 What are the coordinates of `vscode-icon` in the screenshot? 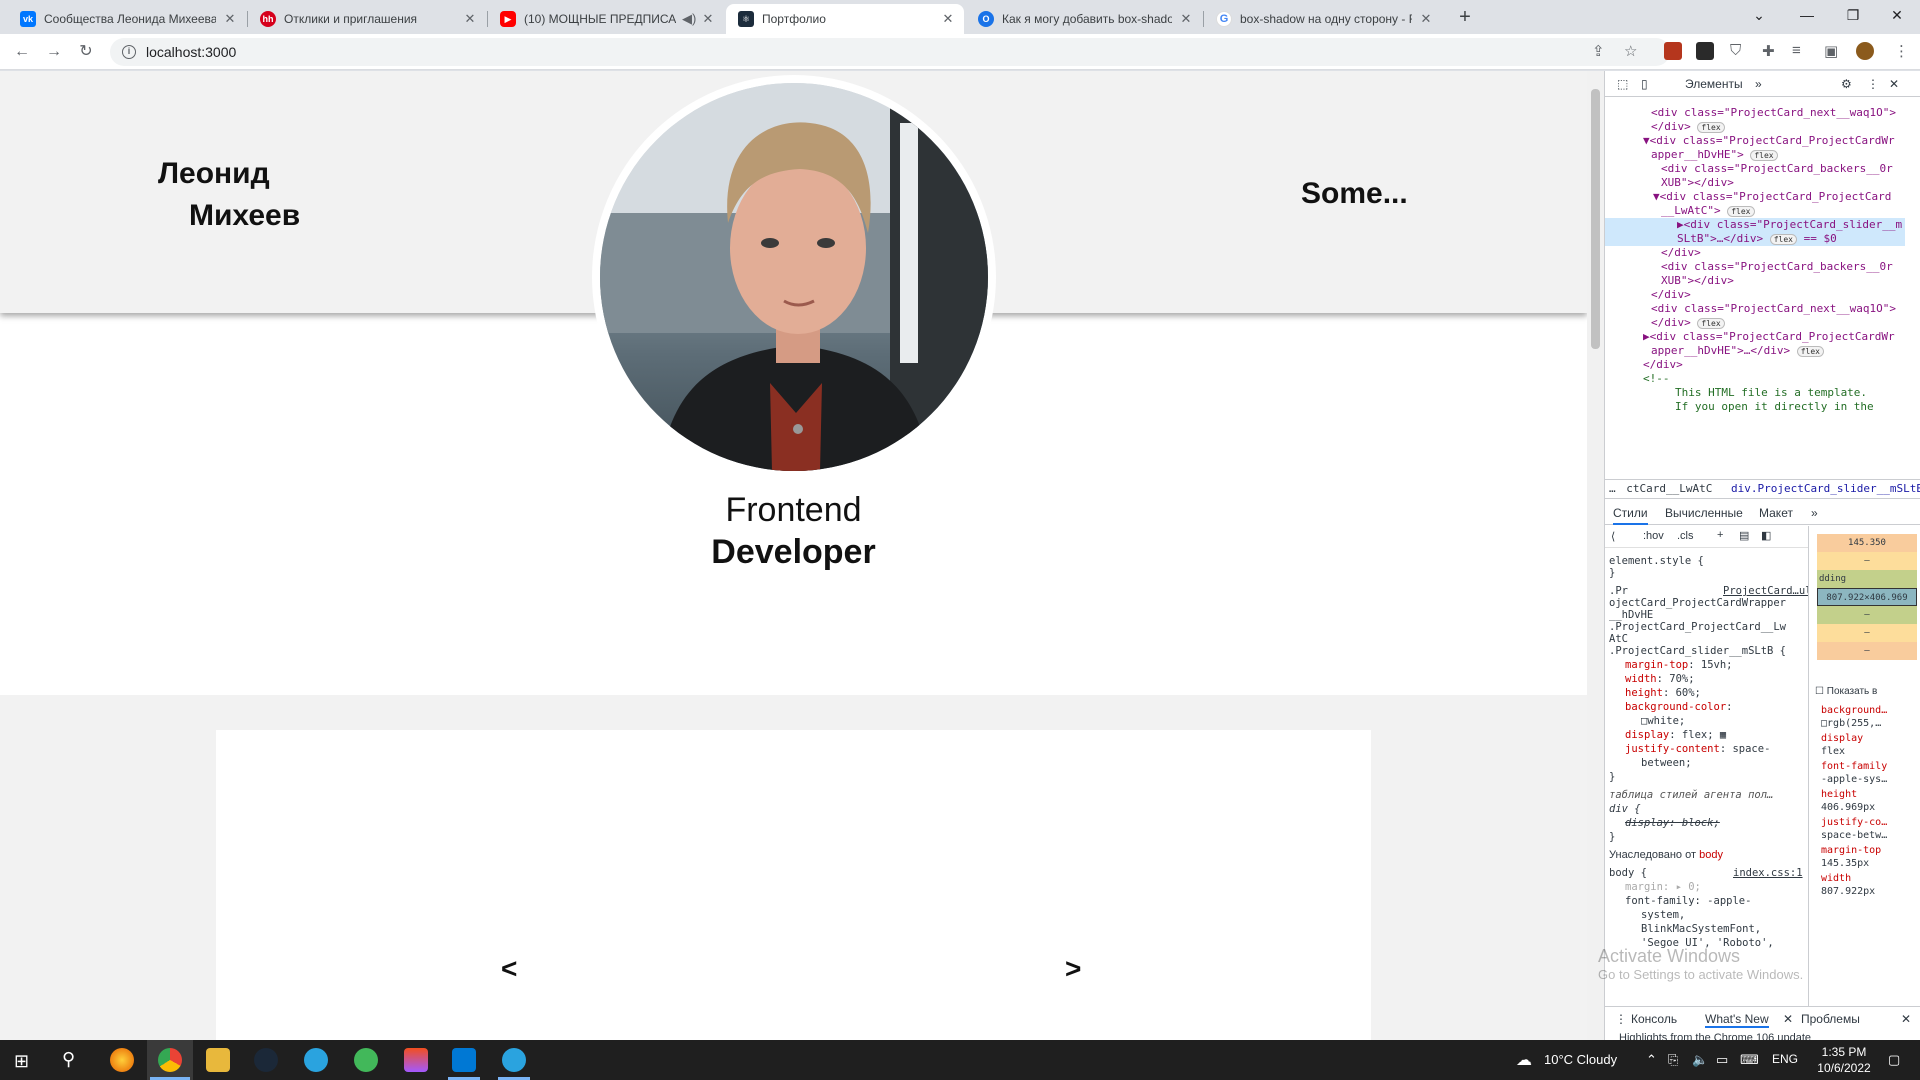 It's located at (464, 1060).